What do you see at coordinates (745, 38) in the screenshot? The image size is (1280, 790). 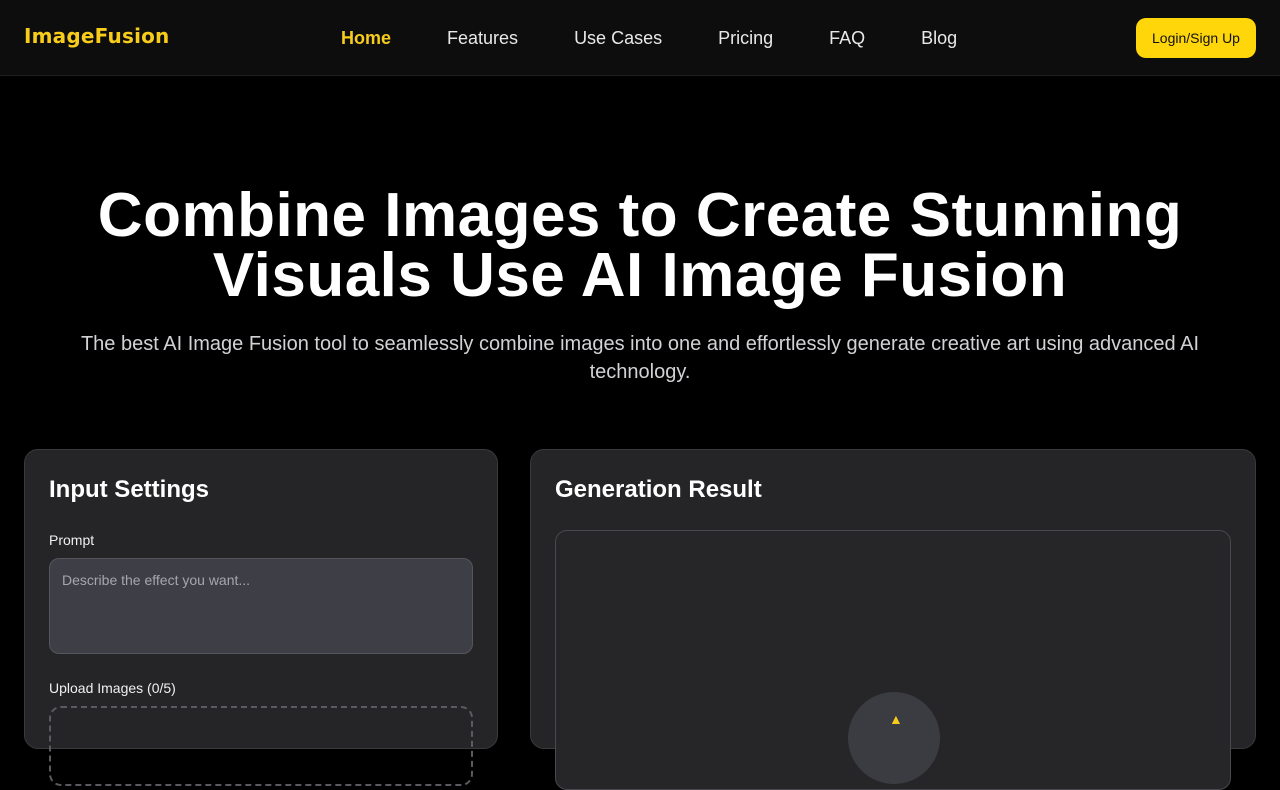 I see `nav-link-pricing: Pricing` at bounding box center [745, 38].